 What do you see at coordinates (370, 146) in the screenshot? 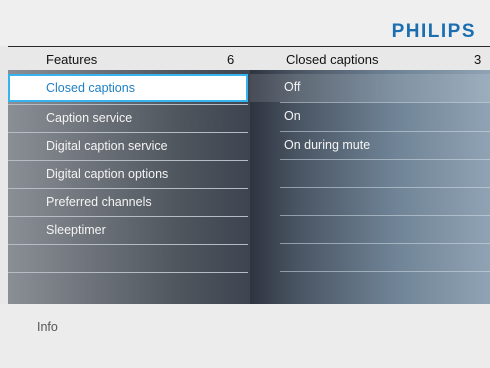
I see `option-on-during-mute: On during mute` at bounding box center [370, 146].